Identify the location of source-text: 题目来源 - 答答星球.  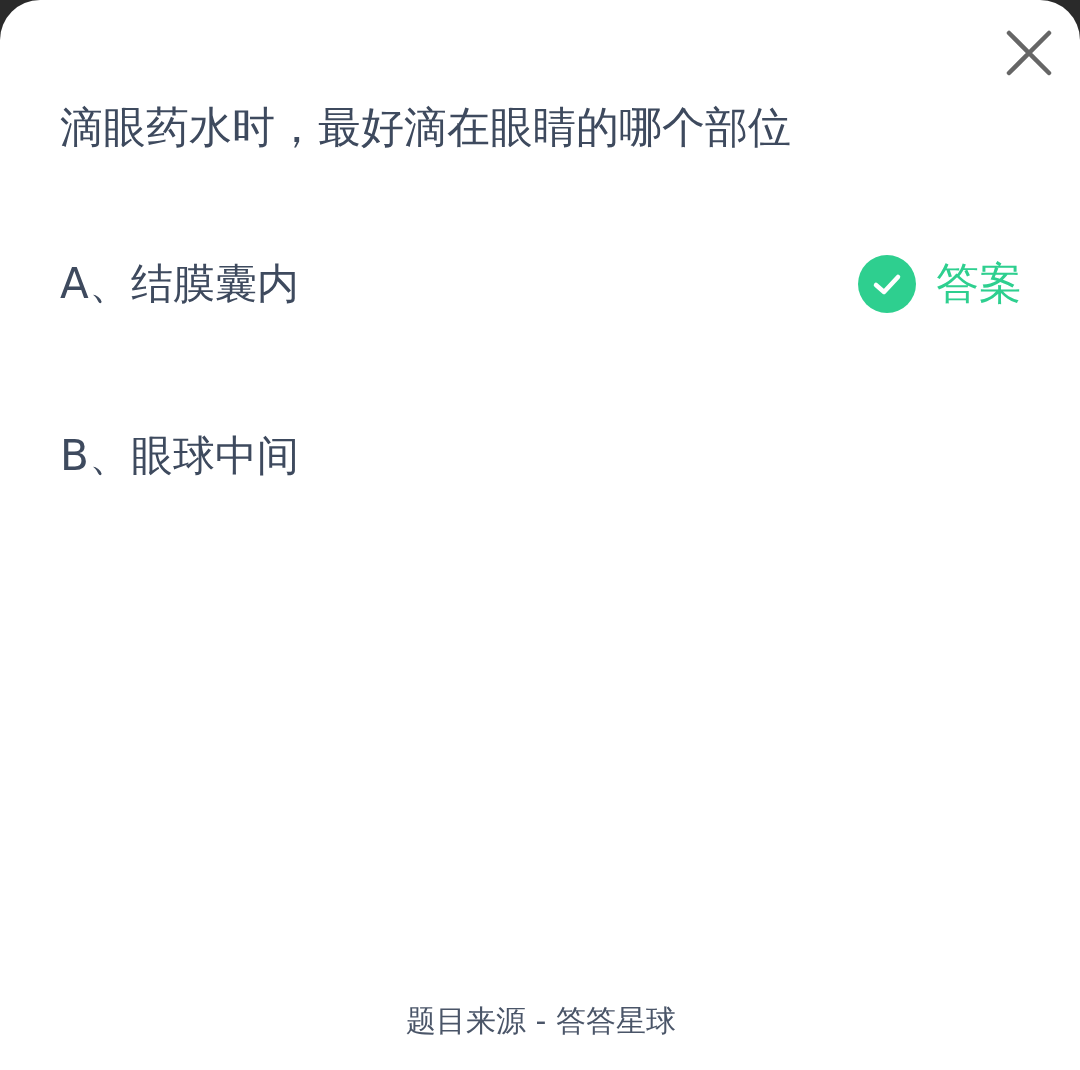
(541, 1021).